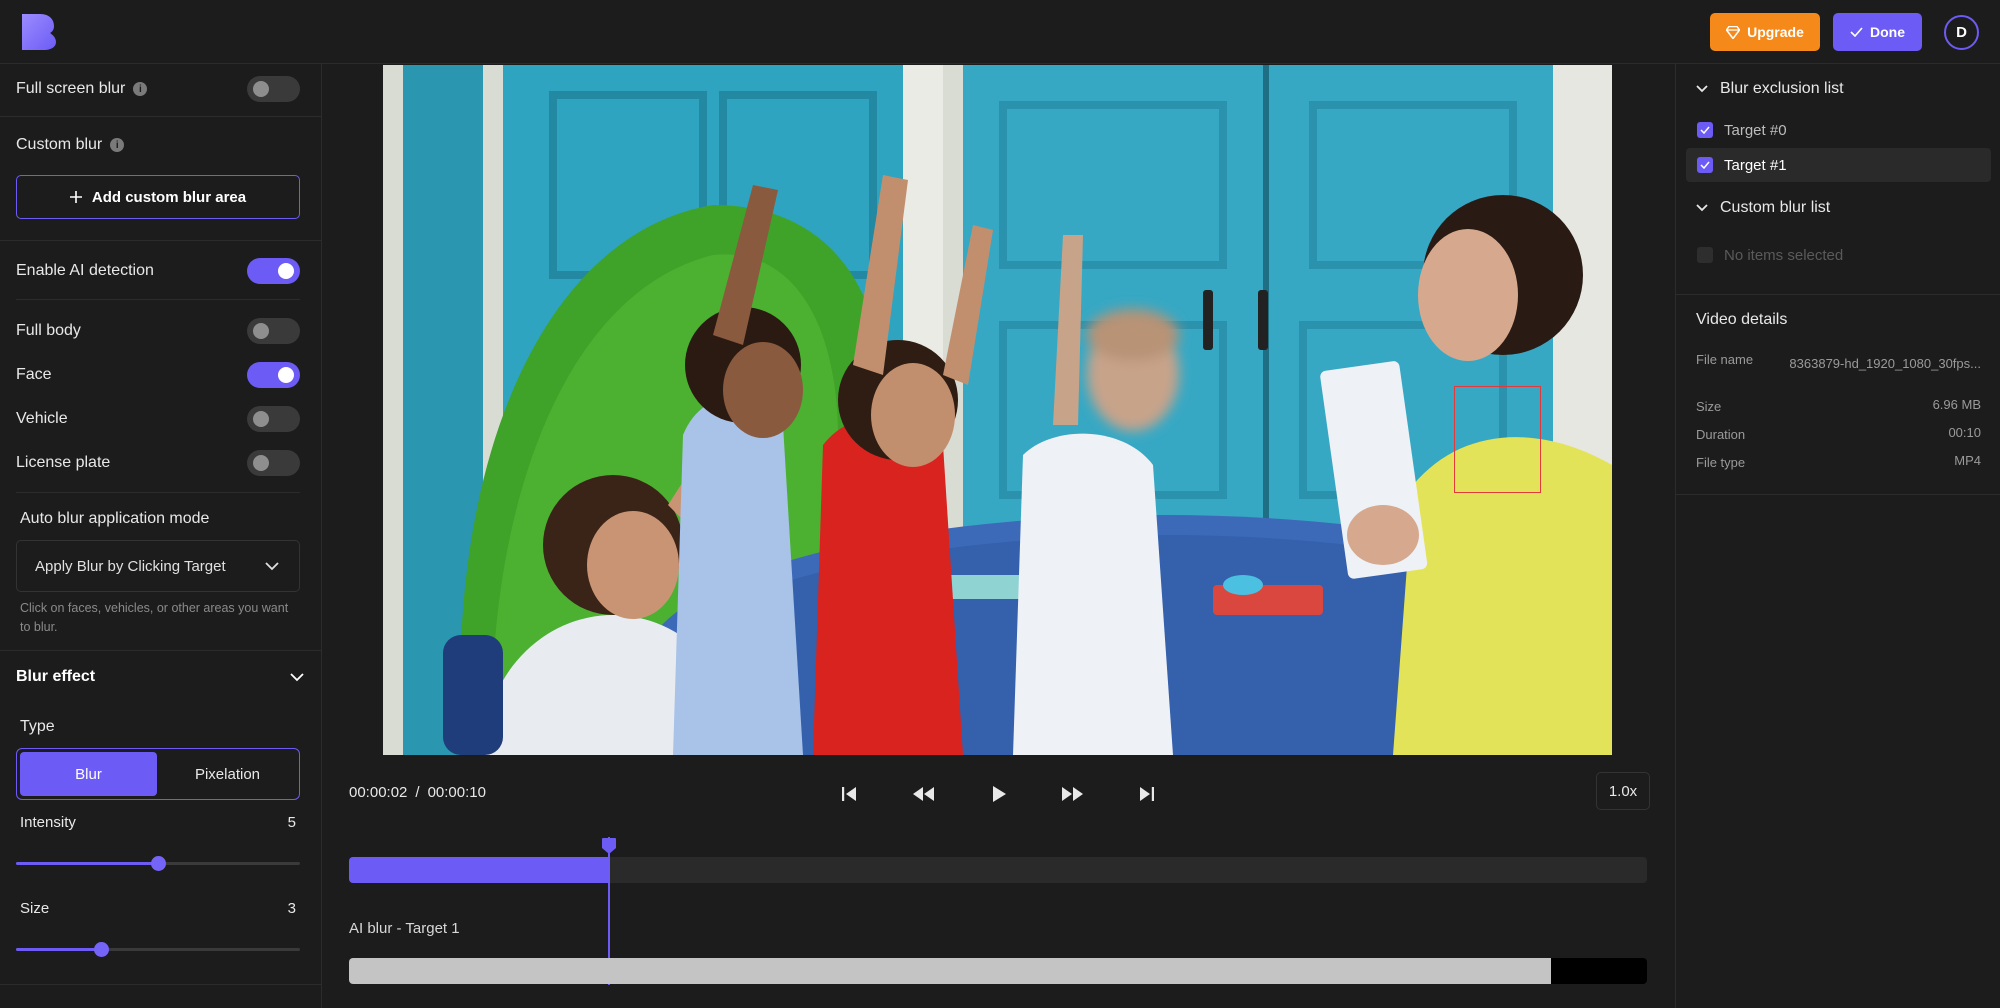 The image size is (2000, 1008). I want to click on exclusion-item-target-1: Target #1, so click(1838, 165).